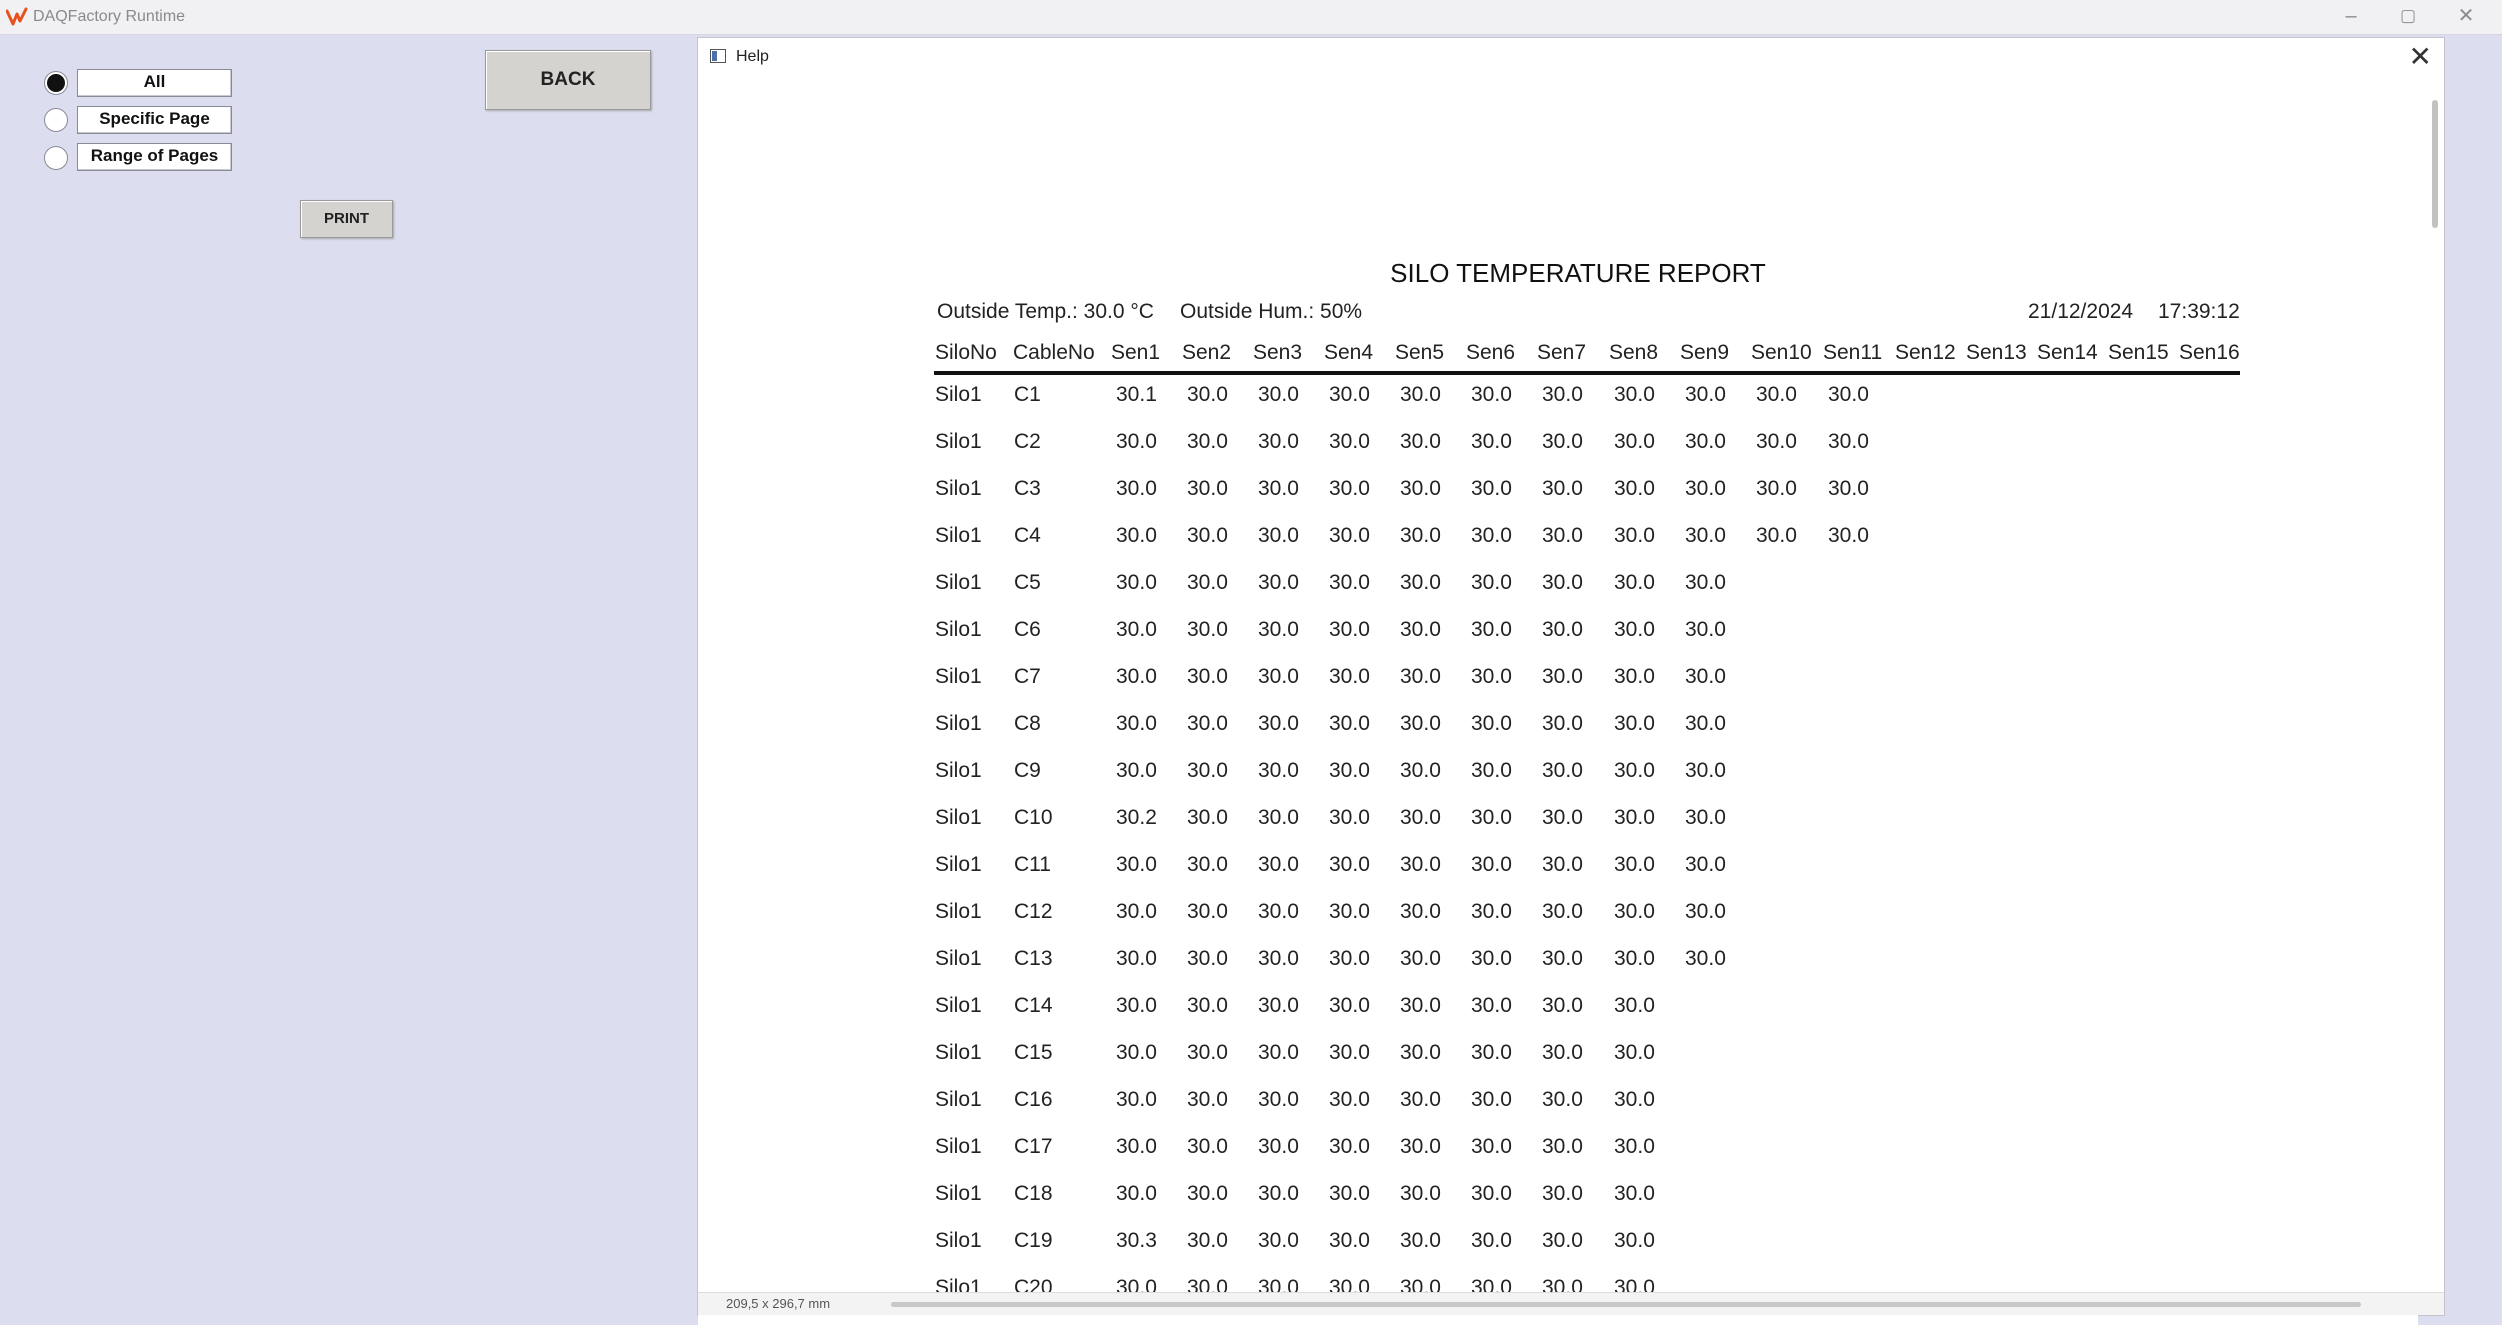 The image size is (2502, 1325). What do you see at coordinates (1349, 352) in the screenshot?
I see `column-header: Sen4` at bounding box center [1349, 352].